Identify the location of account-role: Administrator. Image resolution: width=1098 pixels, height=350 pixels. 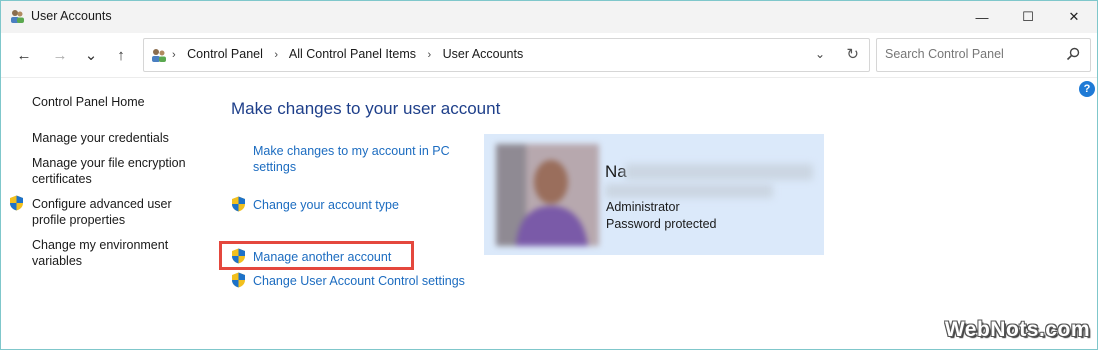
(643, 207).